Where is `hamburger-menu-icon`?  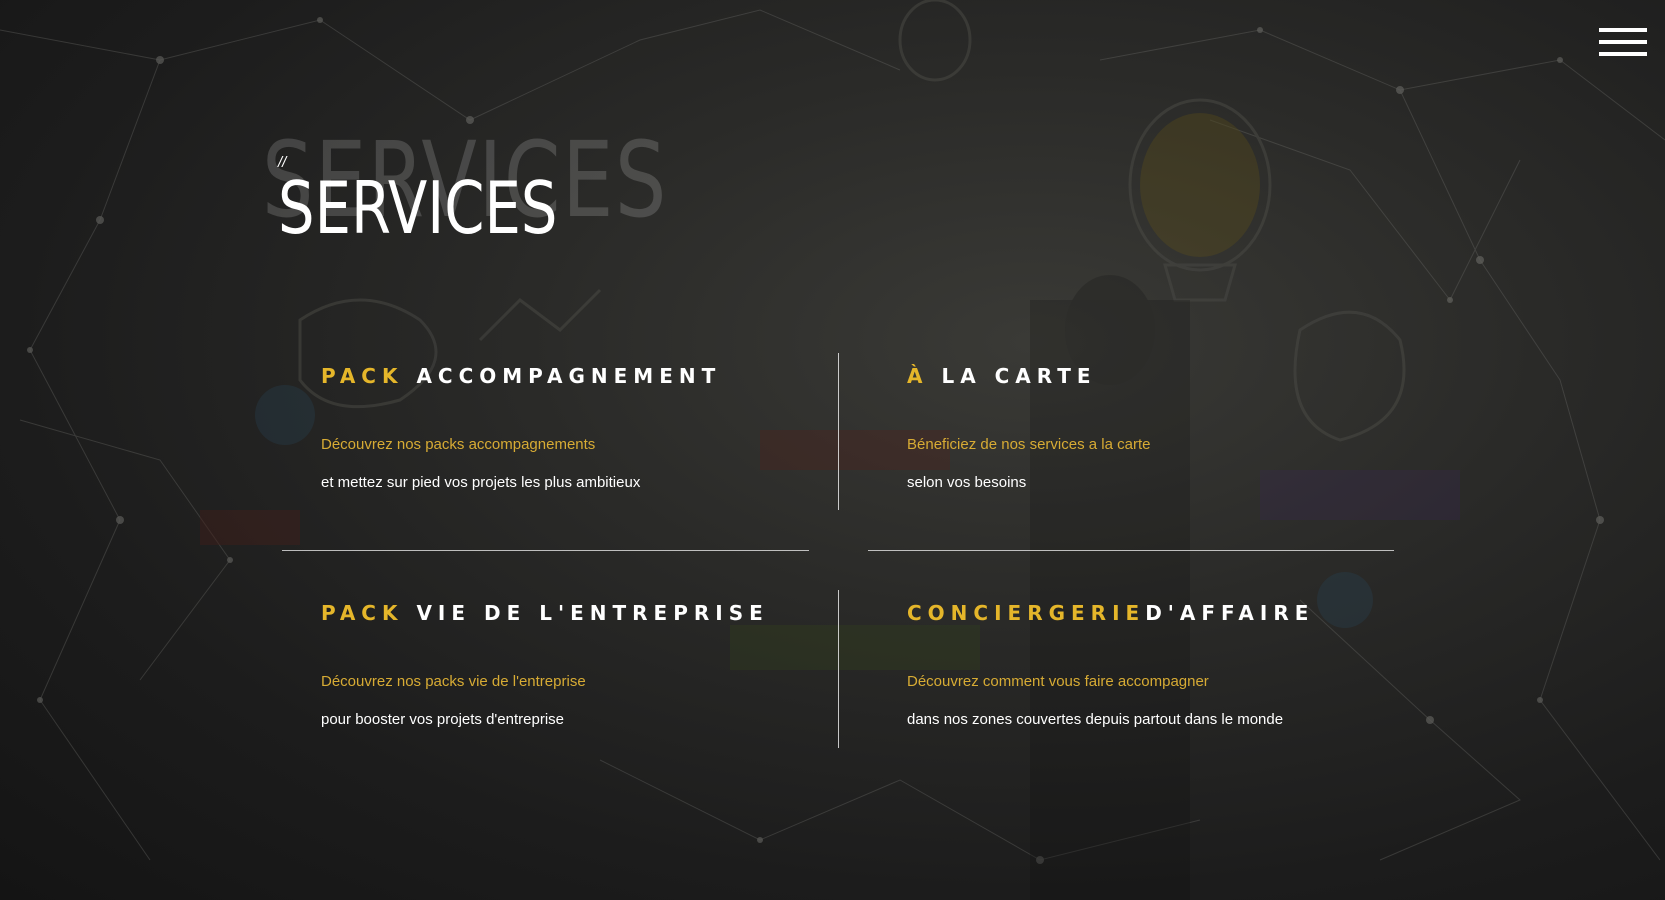 hamburger-menu-icon is located at coordinates (1623, 45).